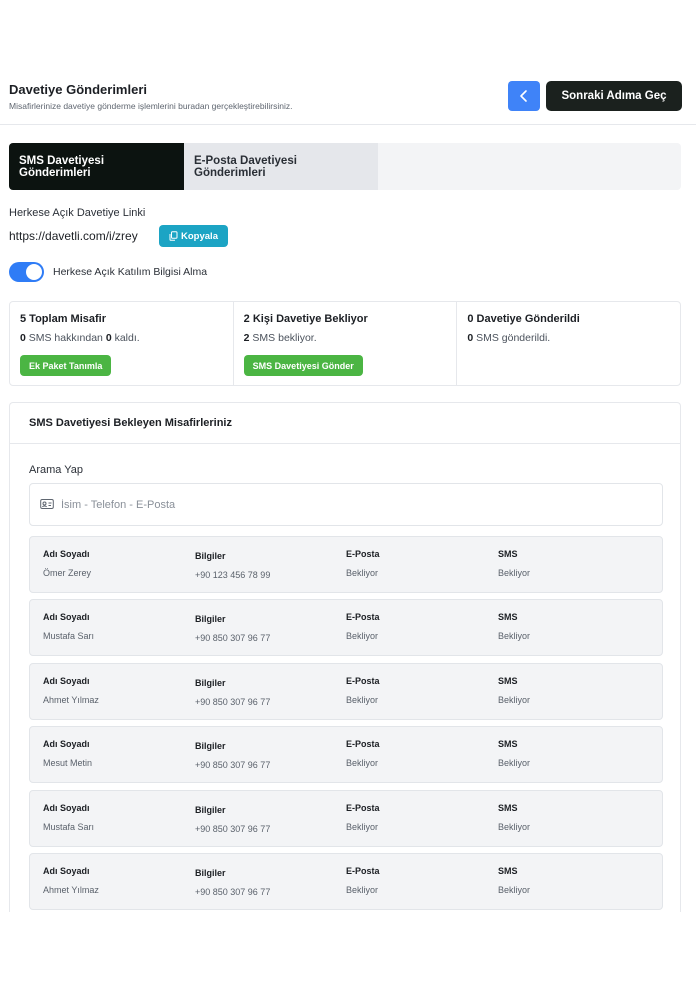  What do you see at coordinates (303, 365) in the screenshot?
I see `send-sms-invitation-button: SMS Davetiyesi Gönder` at bounding box center [303, 365].